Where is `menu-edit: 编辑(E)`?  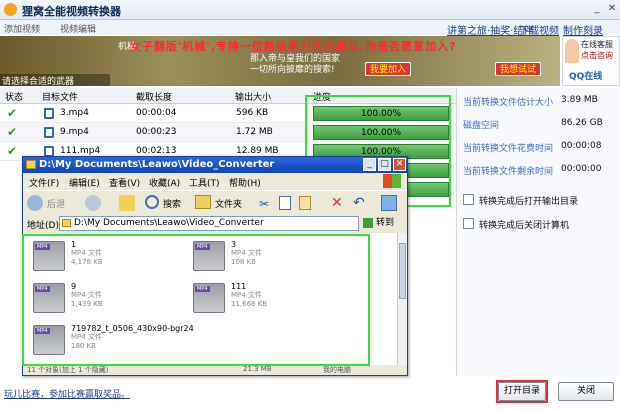 menu-edit: 编辑(E) is located at coordinates (84, 182).